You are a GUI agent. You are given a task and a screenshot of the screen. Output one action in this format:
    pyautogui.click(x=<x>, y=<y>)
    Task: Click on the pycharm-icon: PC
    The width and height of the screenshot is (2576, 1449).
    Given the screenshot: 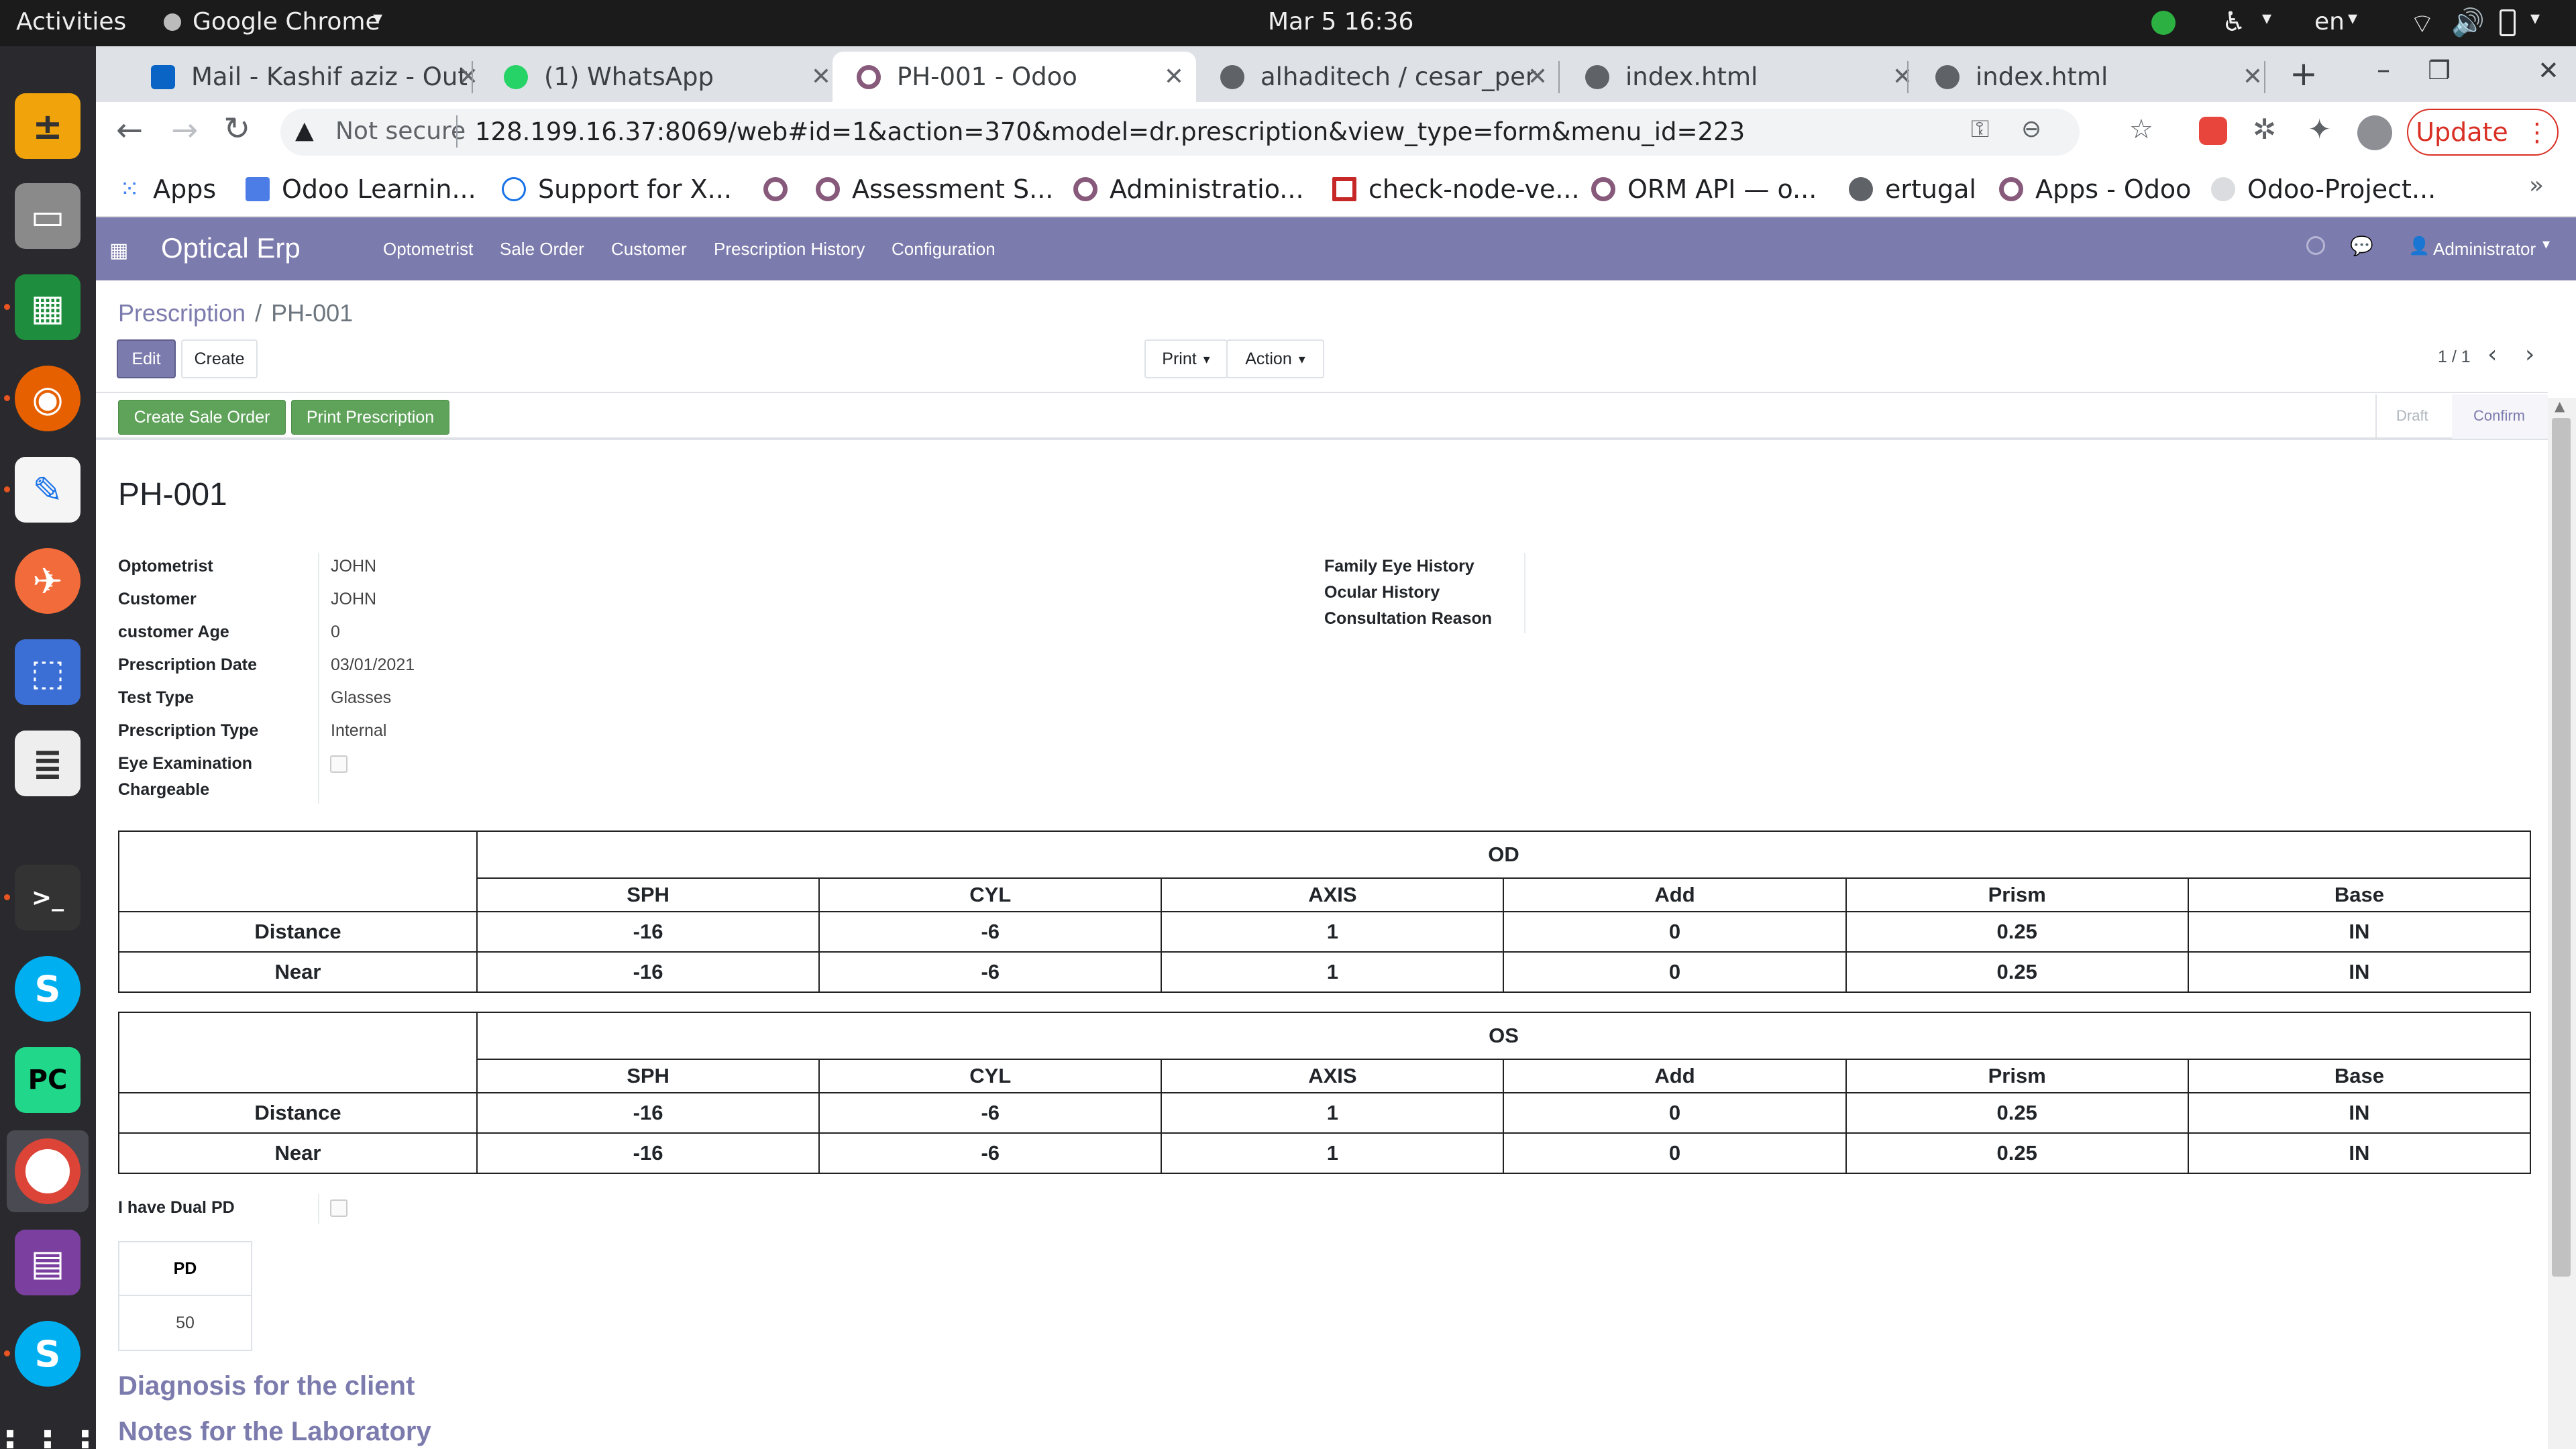 What is the action you would take?
    pyautogui.click(x=47, y=1080)
    